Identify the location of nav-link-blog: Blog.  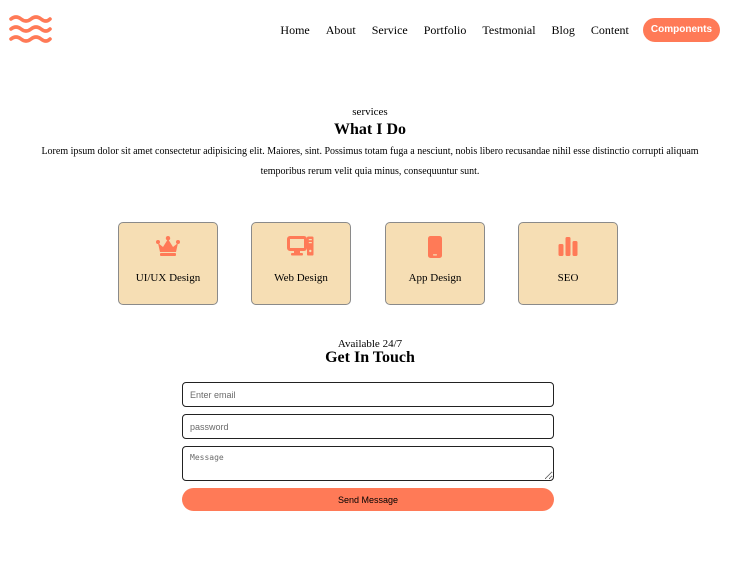
(563, 30).